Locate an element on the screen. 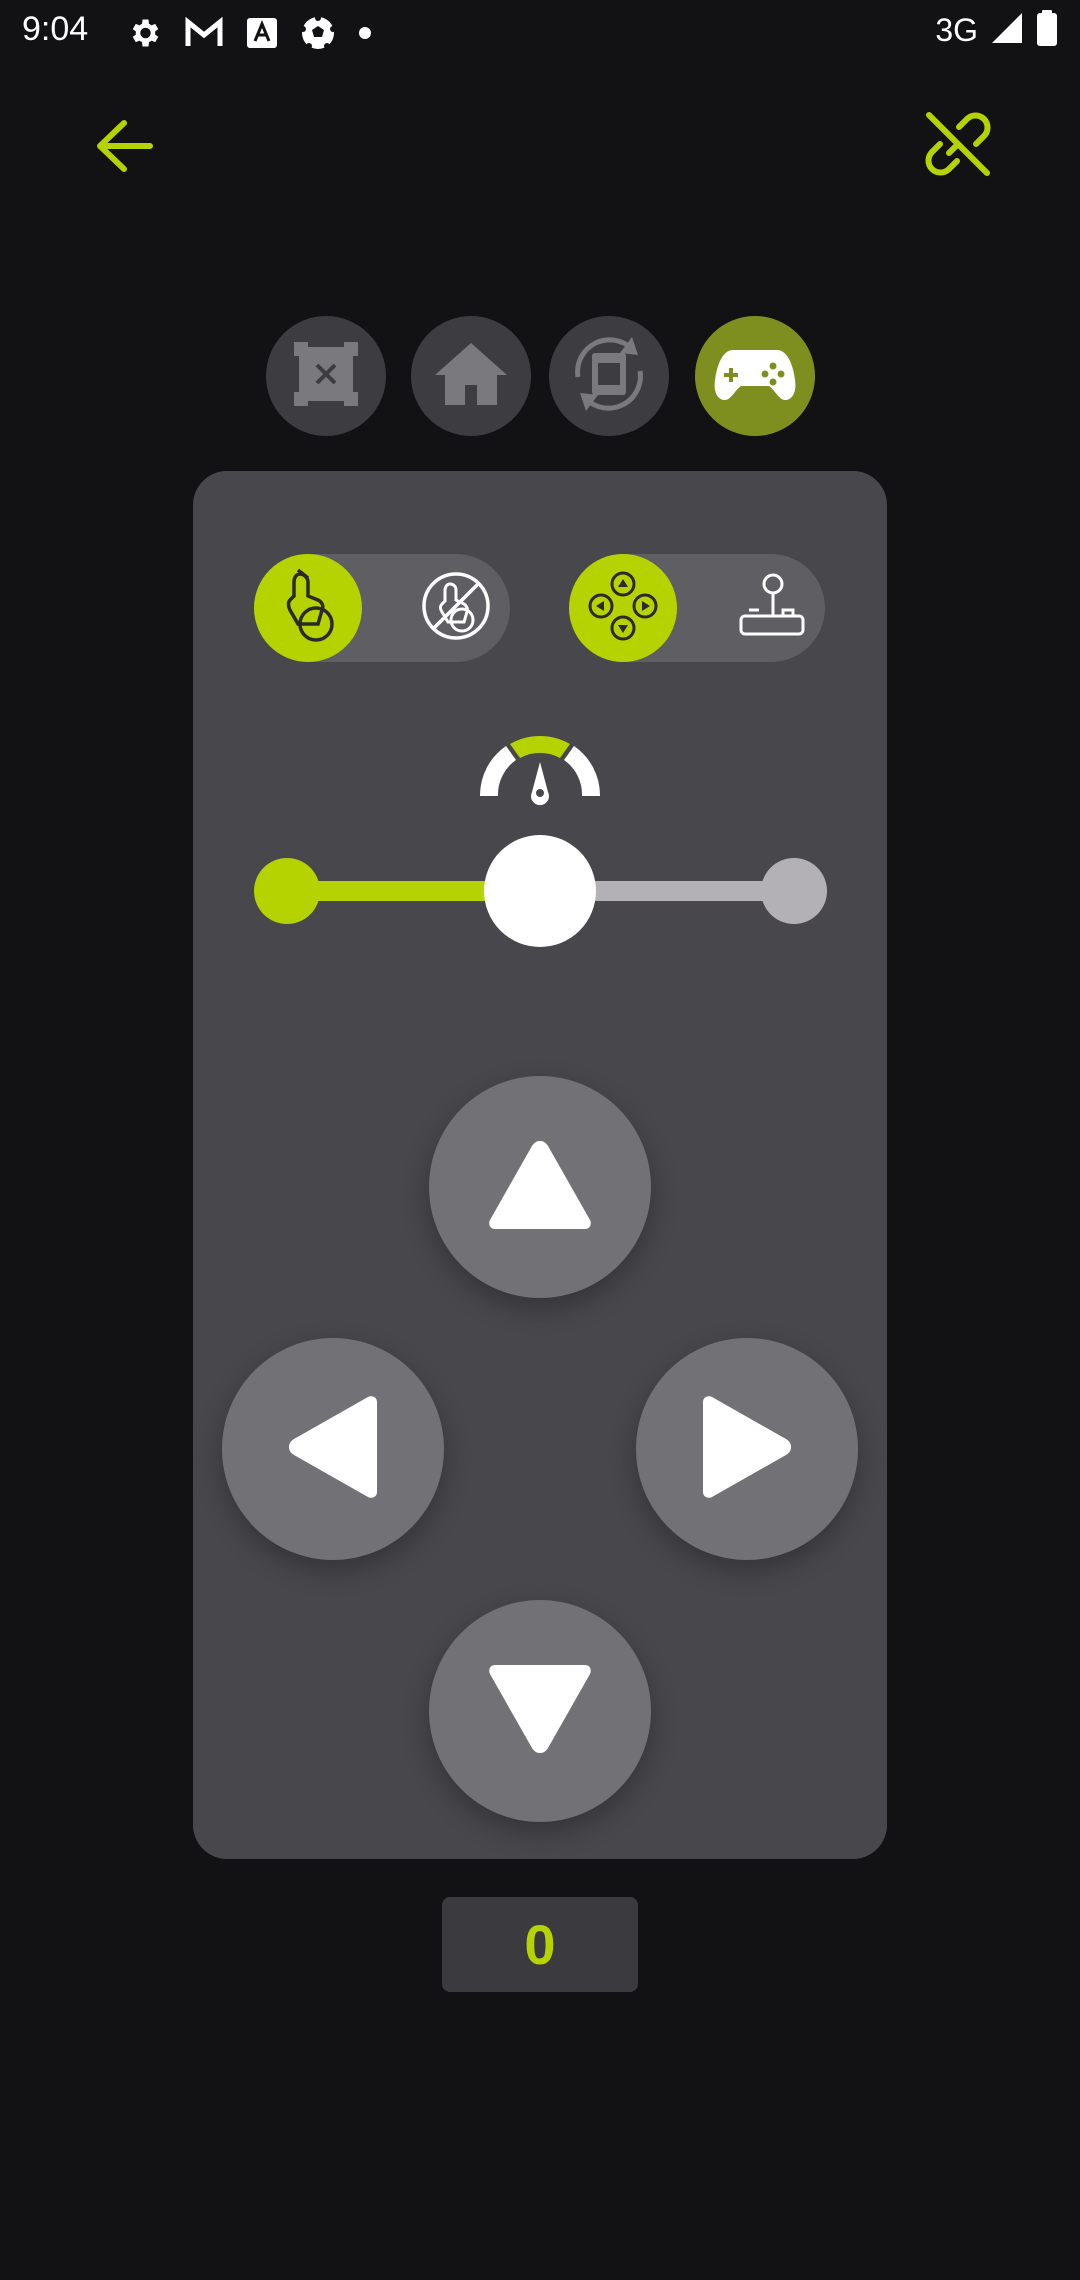 This screenshot has width=1080, height=2280. tilt-disabled-icon is located at coordinates (456, 608).